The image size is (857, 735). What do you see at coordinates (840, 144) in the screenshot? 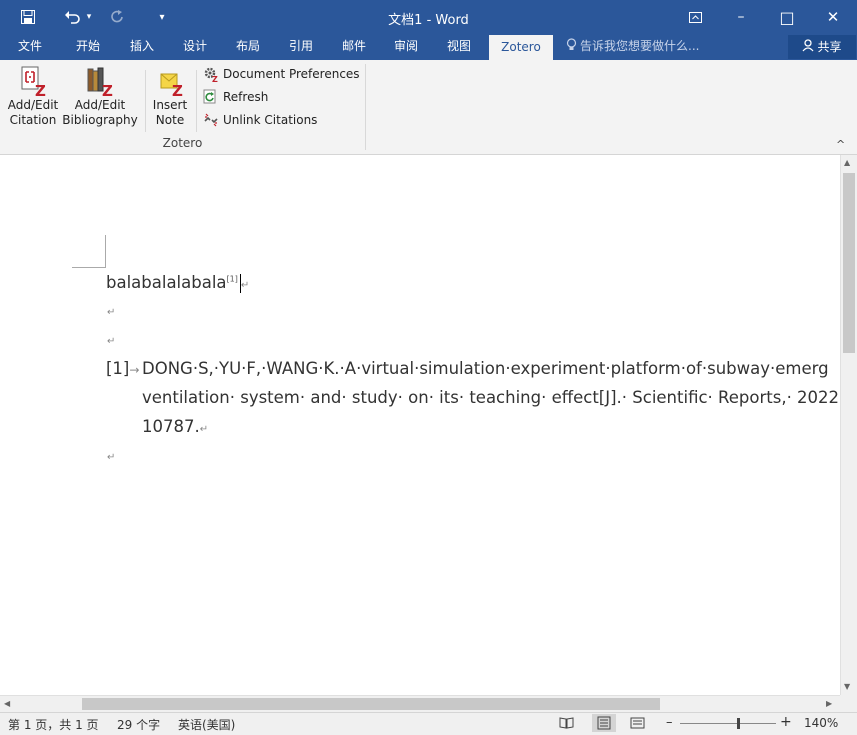
I see `collapse-ribbon-button: ^` at bounding box center [840, 144].